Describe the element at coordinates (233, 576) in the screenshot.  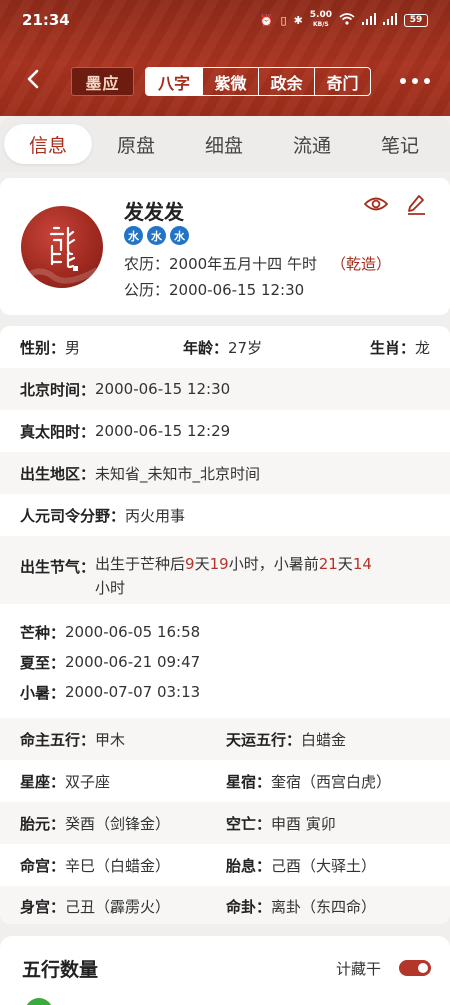
I see `birth-jieqi-value: 出生于芒种后9天19小时，小暑前21天14 小时` at that location.